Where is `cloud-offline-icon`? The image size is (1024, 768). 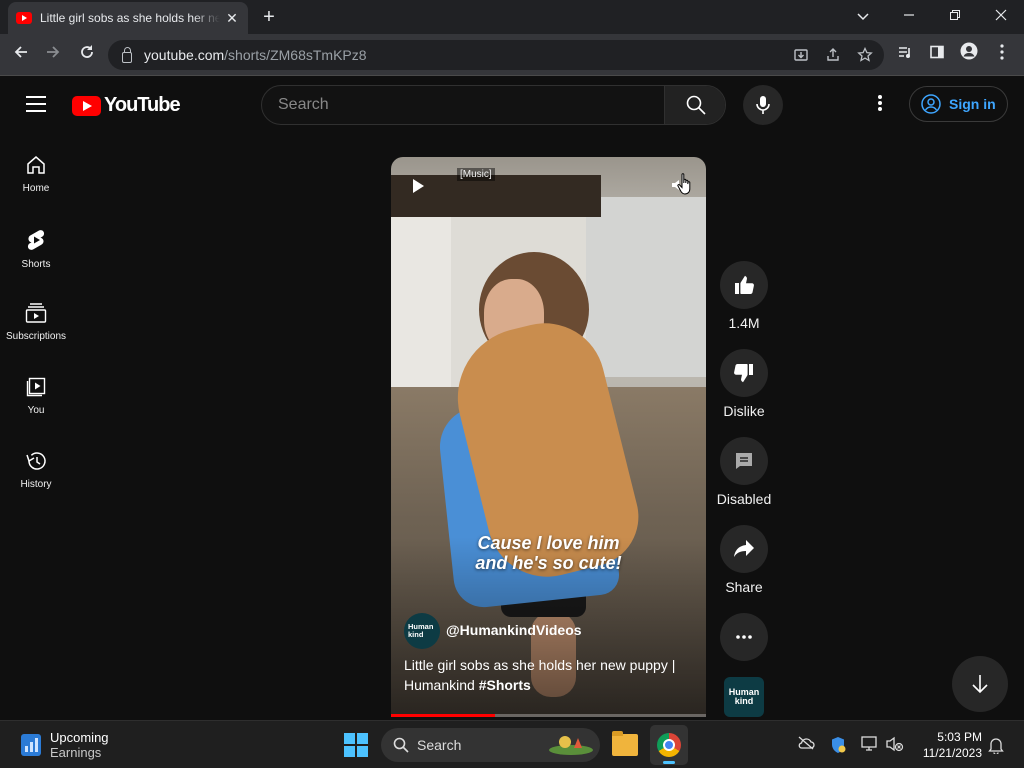 cloud-offline-icon is located at coordinates (806, 745).